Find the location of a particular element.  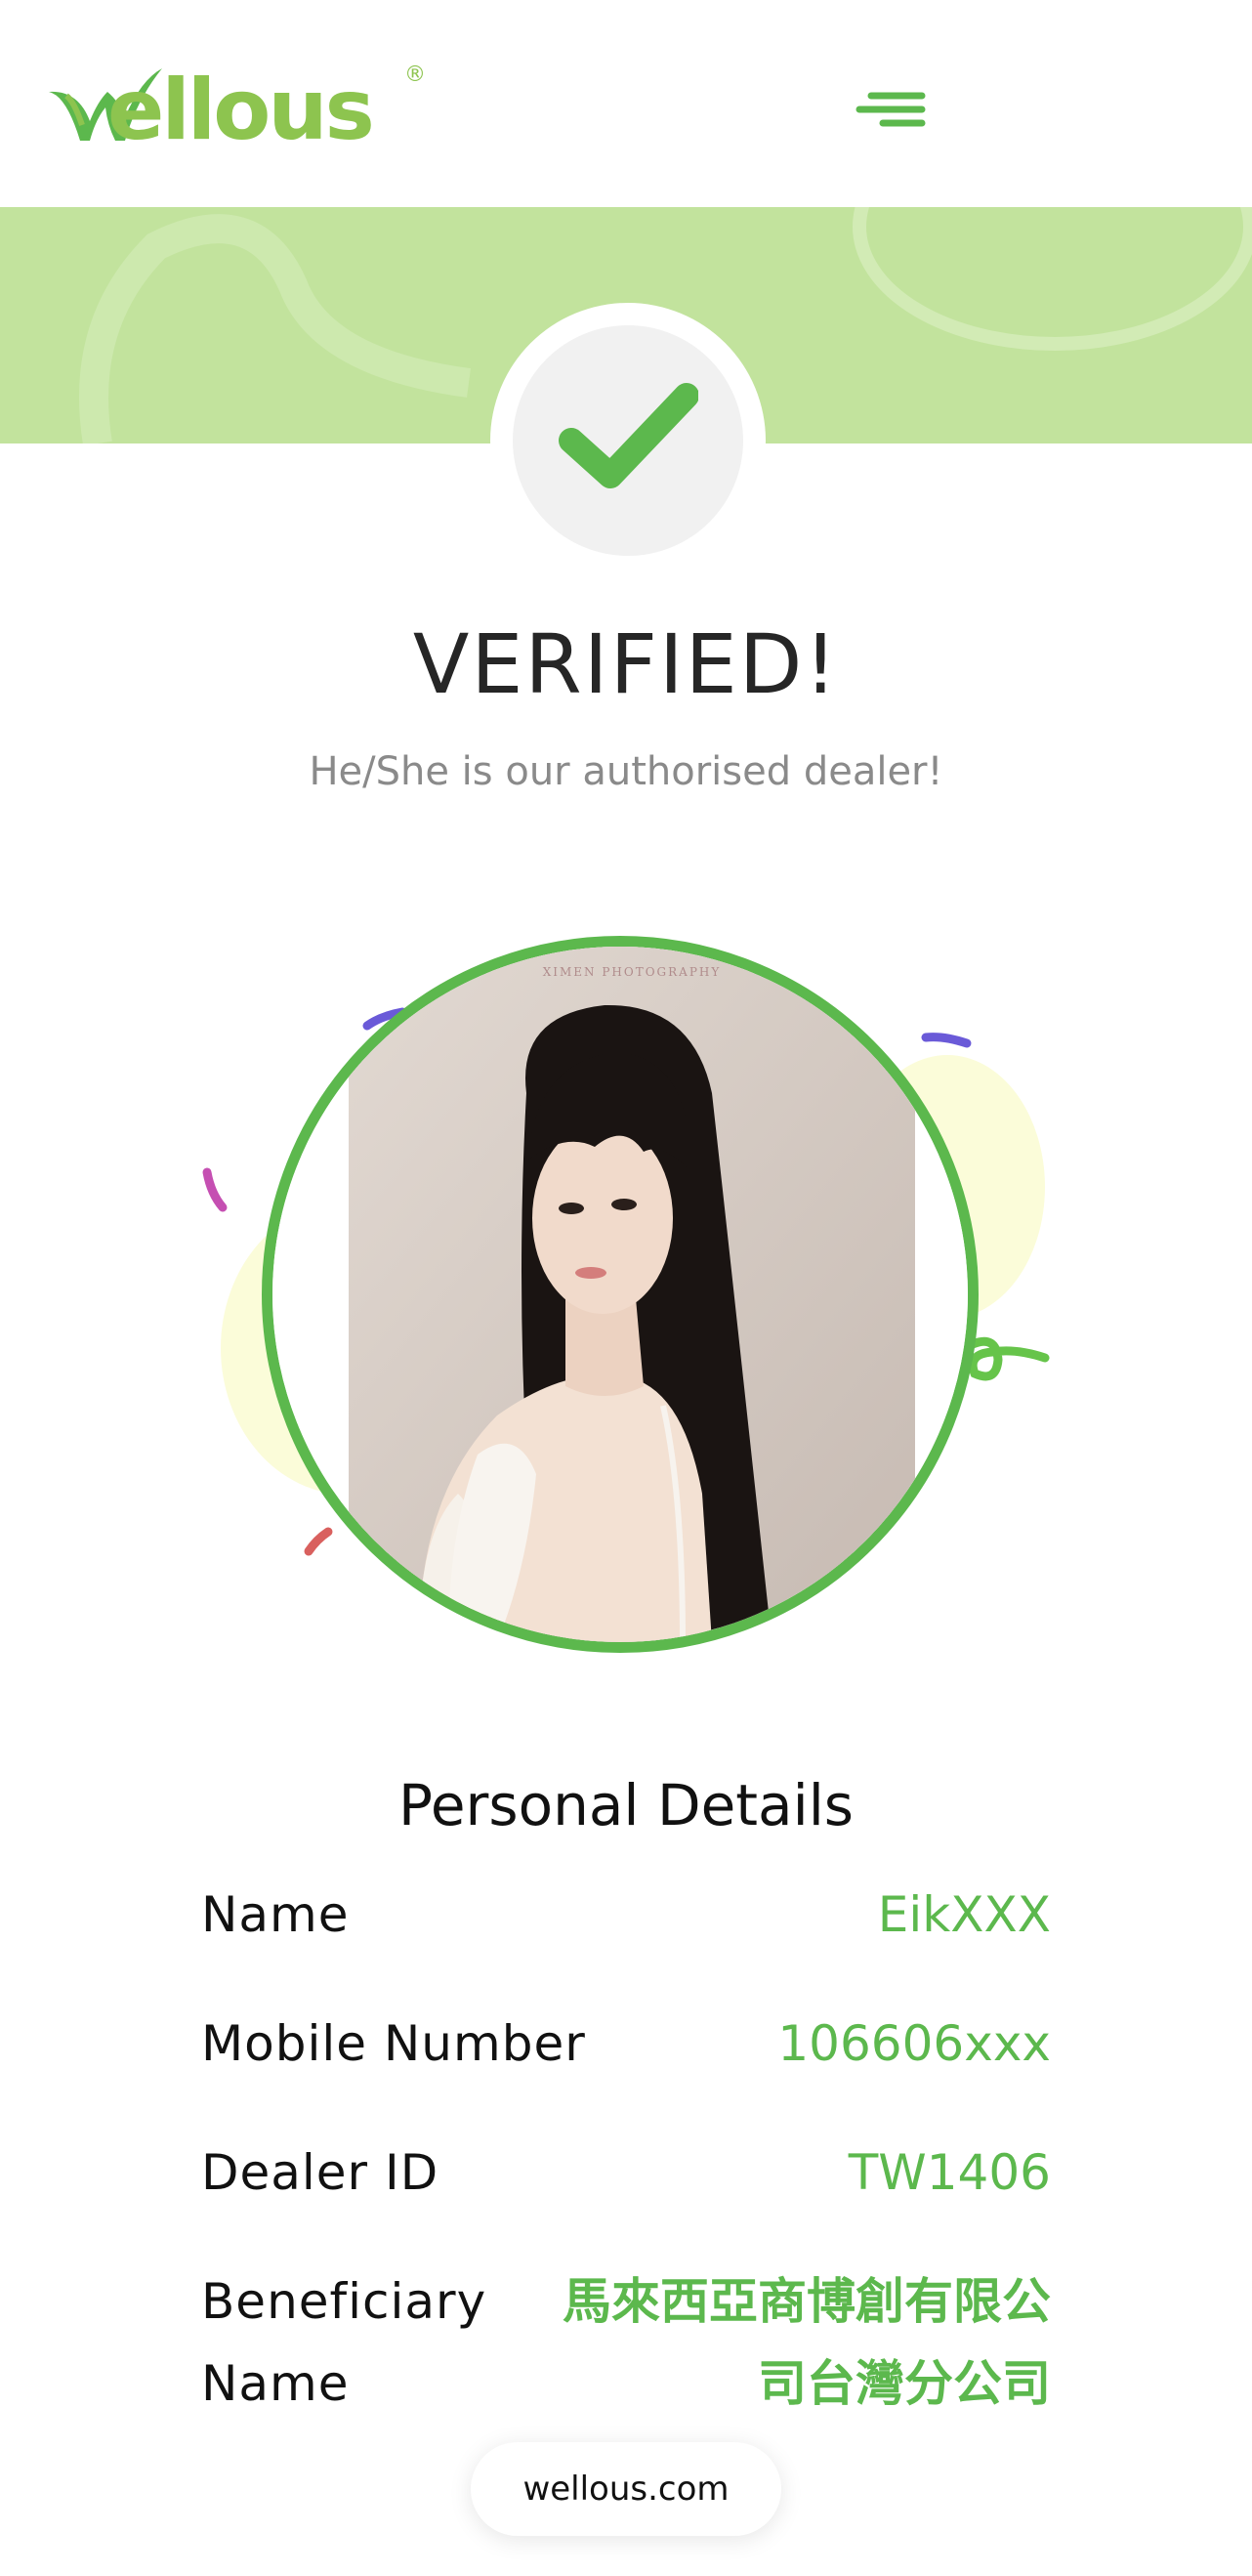

mobile-number-label: Mobile Number is located at coordinates (393, 2043).